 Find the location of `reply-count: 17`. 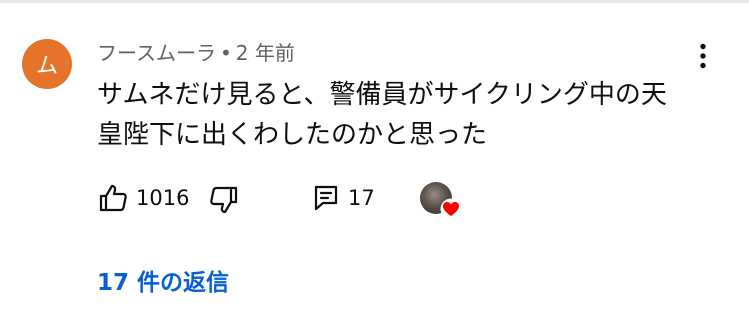

reply-count: 17 is located at coordinates (361, 198).